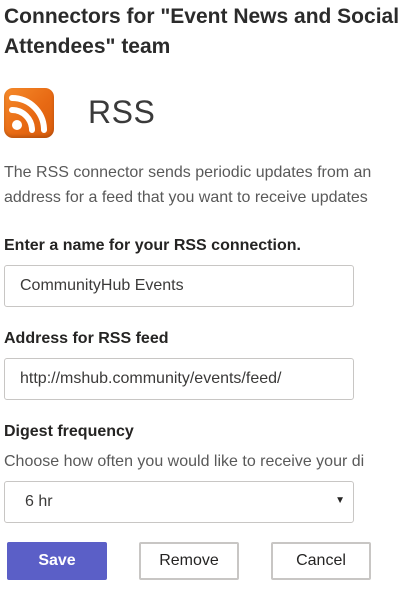  I want to click on connection-name-input, so click(179, 286).